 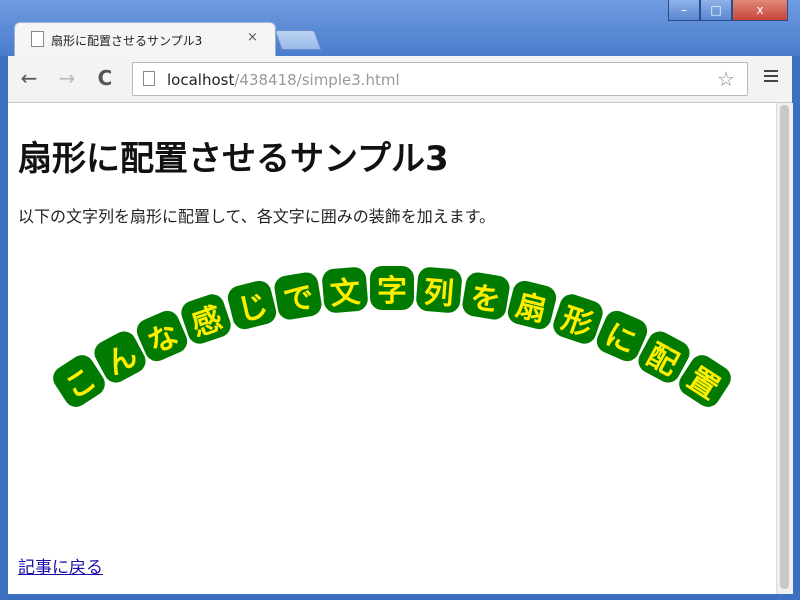 I want to click on address-bar: localhost/438418/simple3.html ☆, so click(x=440, y=79).